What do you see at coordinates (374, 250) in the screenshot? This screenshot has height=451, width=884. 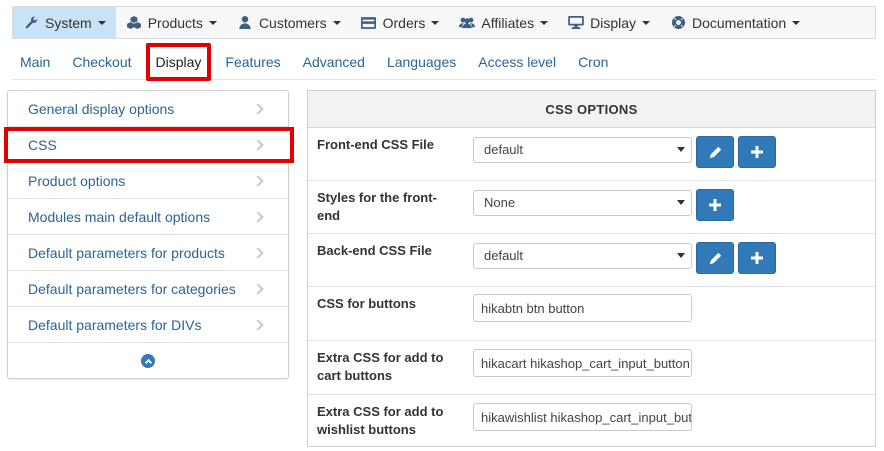 I see `option-label: Back-end CSS File` at bounding box center [374, 250].